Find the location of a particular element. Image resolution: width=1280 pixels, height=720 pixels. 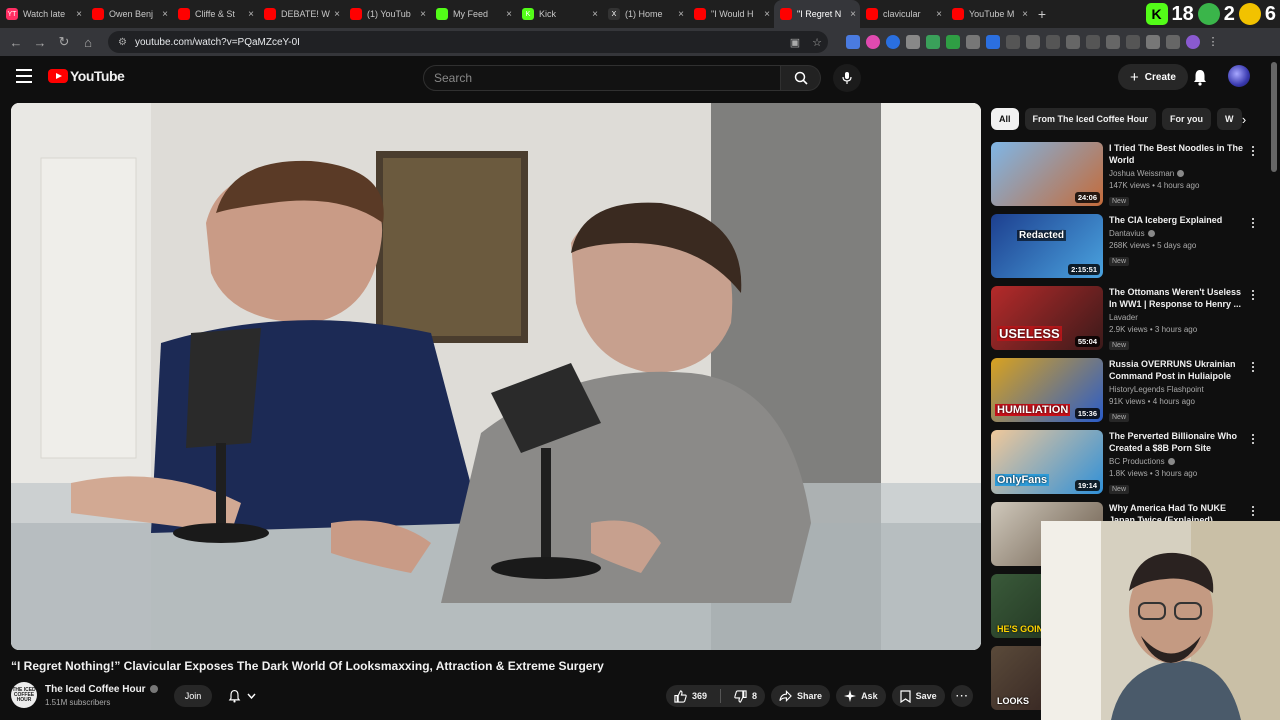

recommendation-channel: Dantavius is located at coordinates (1127, 233).